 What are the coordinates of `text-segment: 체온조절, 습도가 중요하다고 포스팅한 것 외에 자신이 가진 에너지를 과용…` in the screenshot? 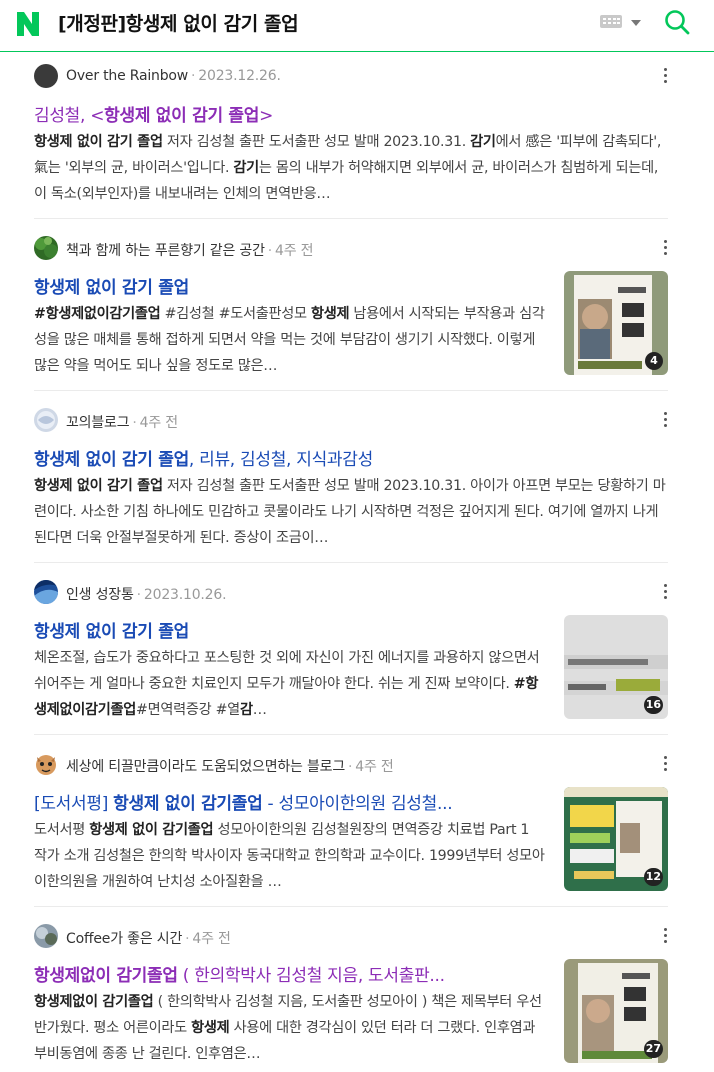 It's located at (287, 671).